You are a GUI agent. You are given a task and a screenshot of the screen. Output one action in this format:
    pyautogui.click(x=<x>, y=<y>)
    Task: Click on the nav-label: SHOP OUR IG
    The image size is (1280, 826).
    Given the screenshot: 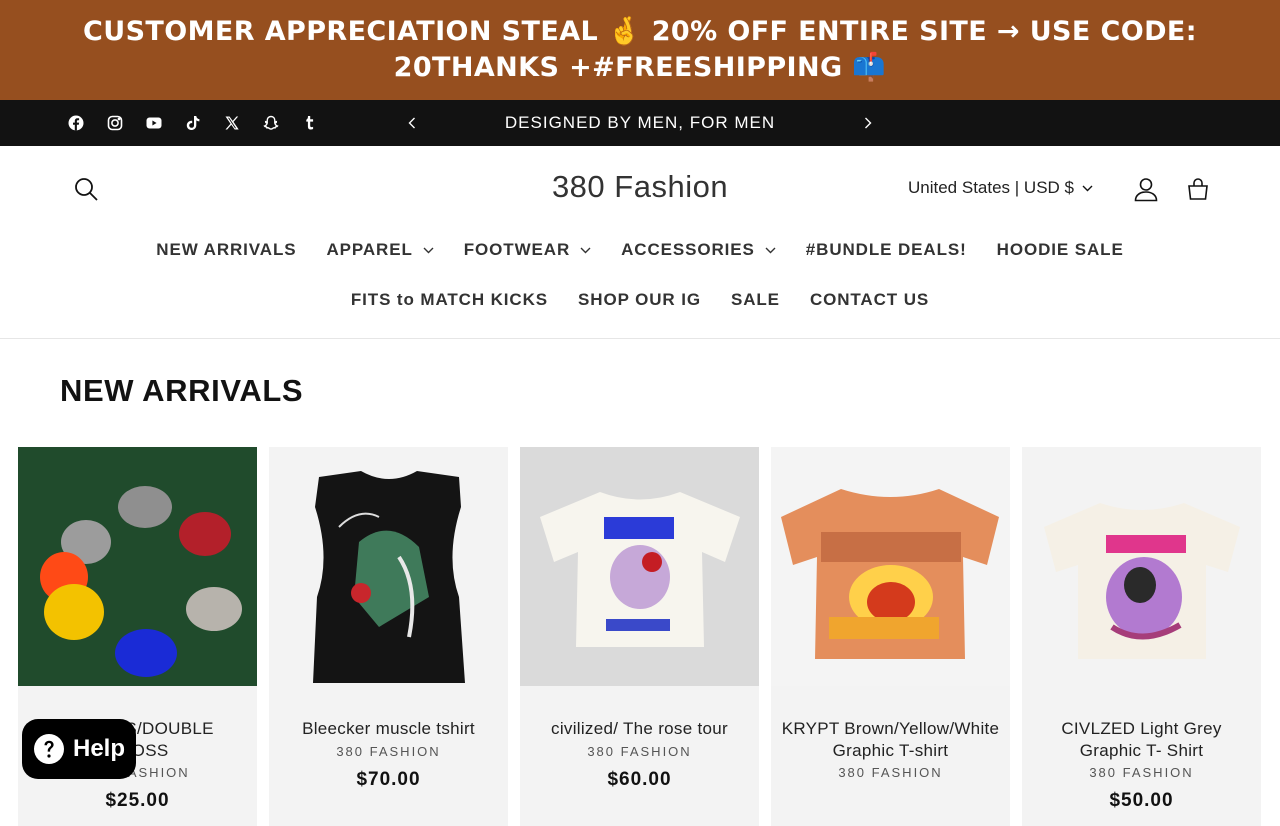 What is the action you would take?
    pyautogui.click(x=639, y=299)
    